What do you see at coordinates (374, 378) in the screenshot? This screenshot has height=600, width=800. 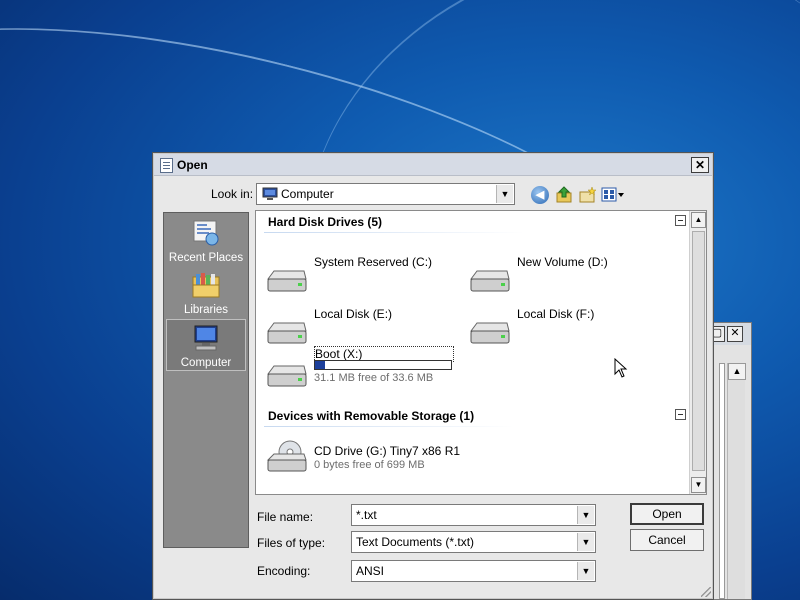 I see `drive-free-space: 31.1 MB free of 33.6 MB` at bounding box center [374, 378].